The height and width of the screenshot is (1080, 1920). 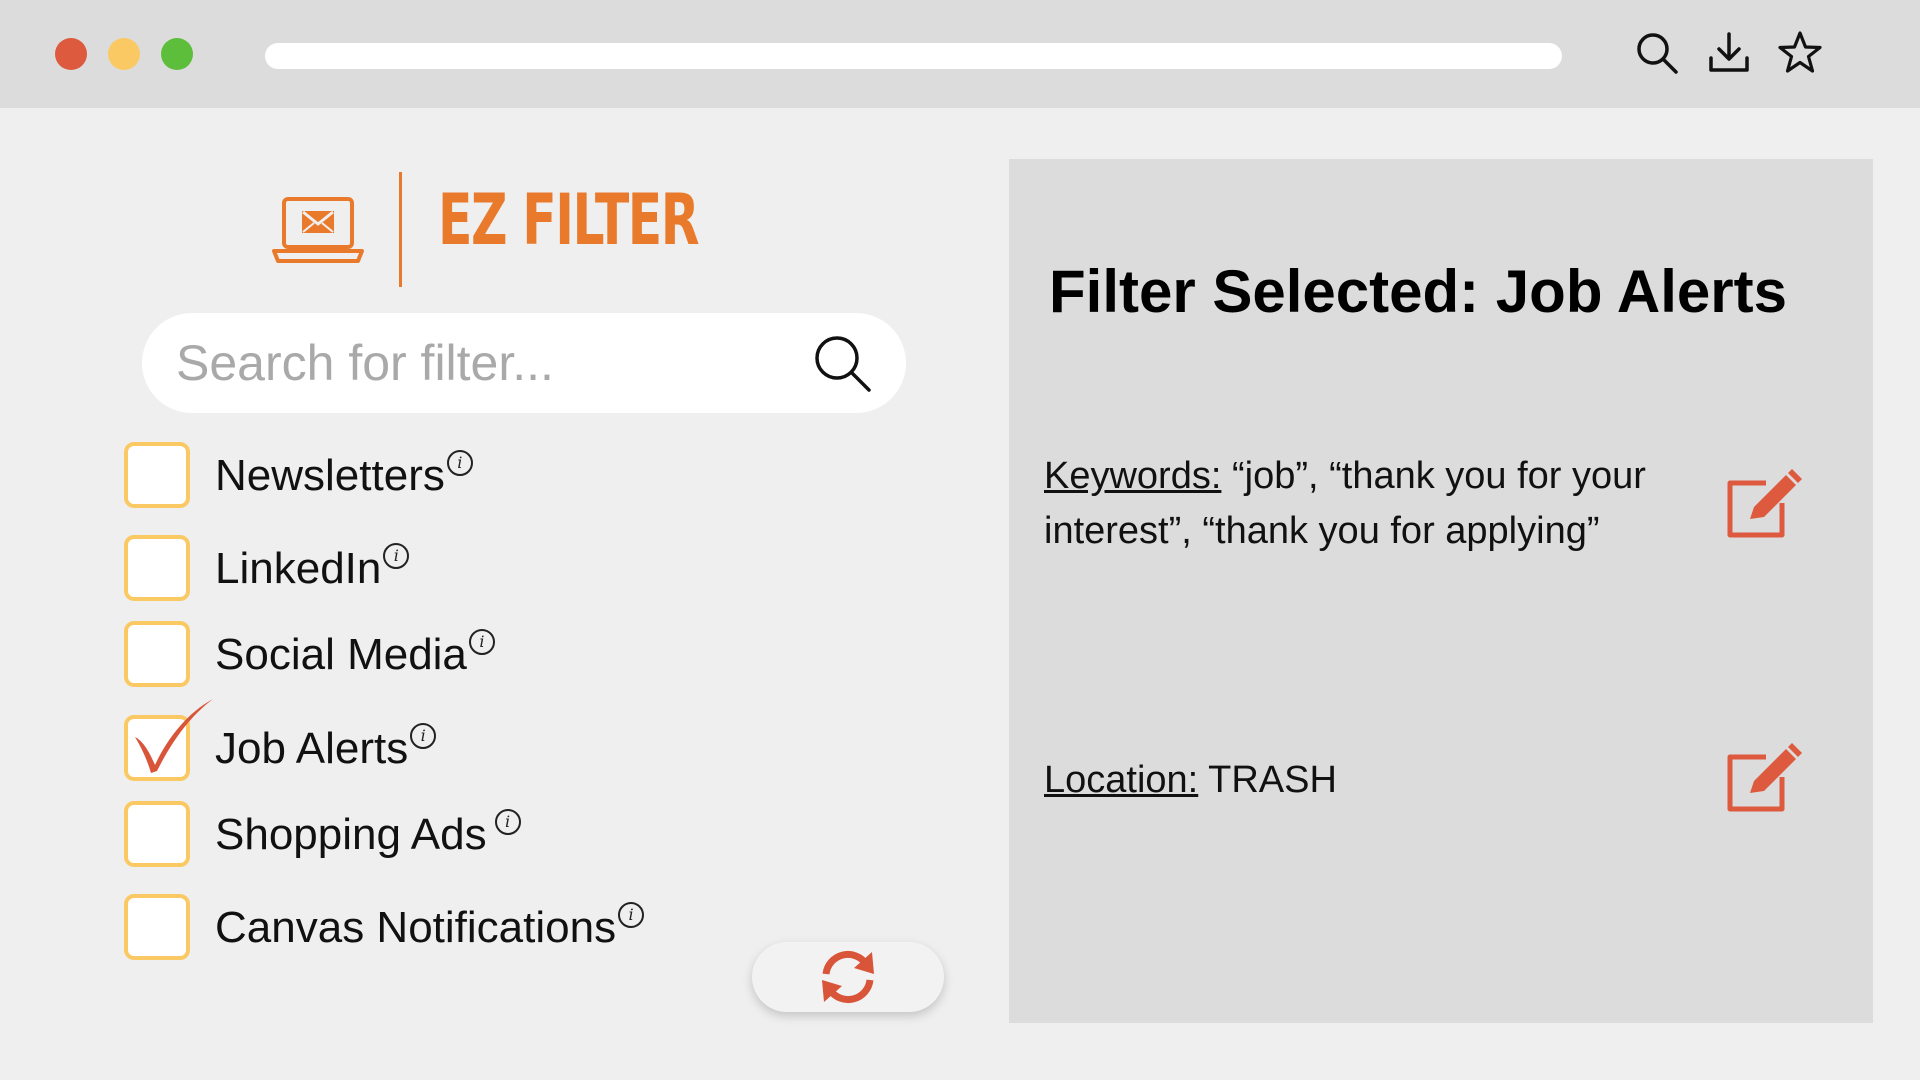 I want to click on search-input, so click(x=476, y=363).